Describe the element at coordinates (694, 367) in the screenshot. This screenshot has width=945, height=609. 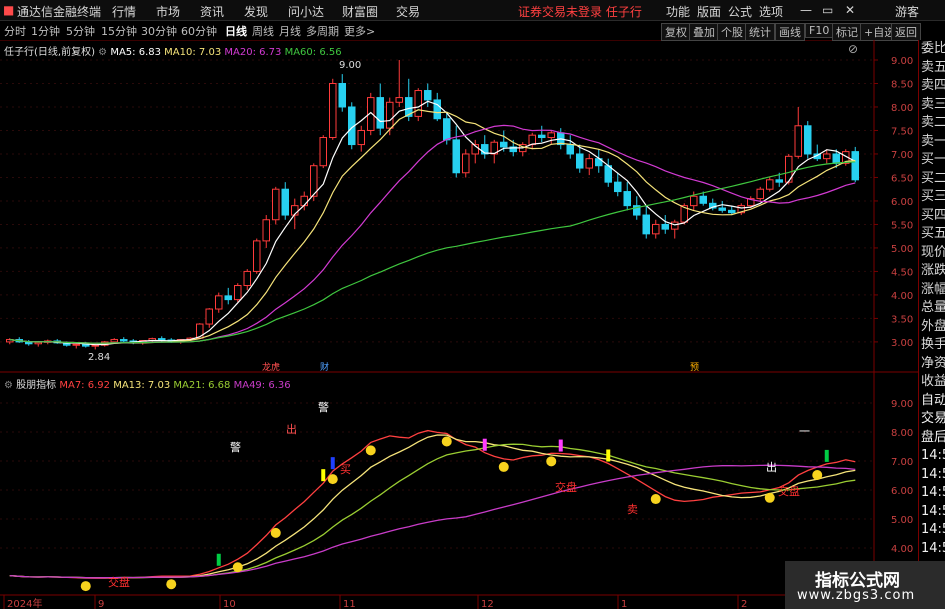
I see `tag-forecast: 预` at that location.